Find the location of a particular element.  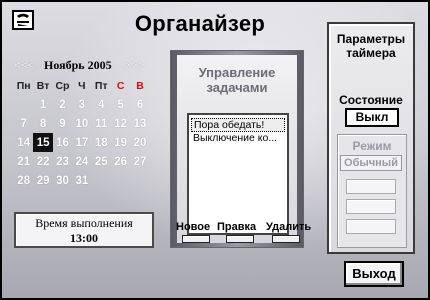

new-task-label: Новое is located at coordinates (193, 227).